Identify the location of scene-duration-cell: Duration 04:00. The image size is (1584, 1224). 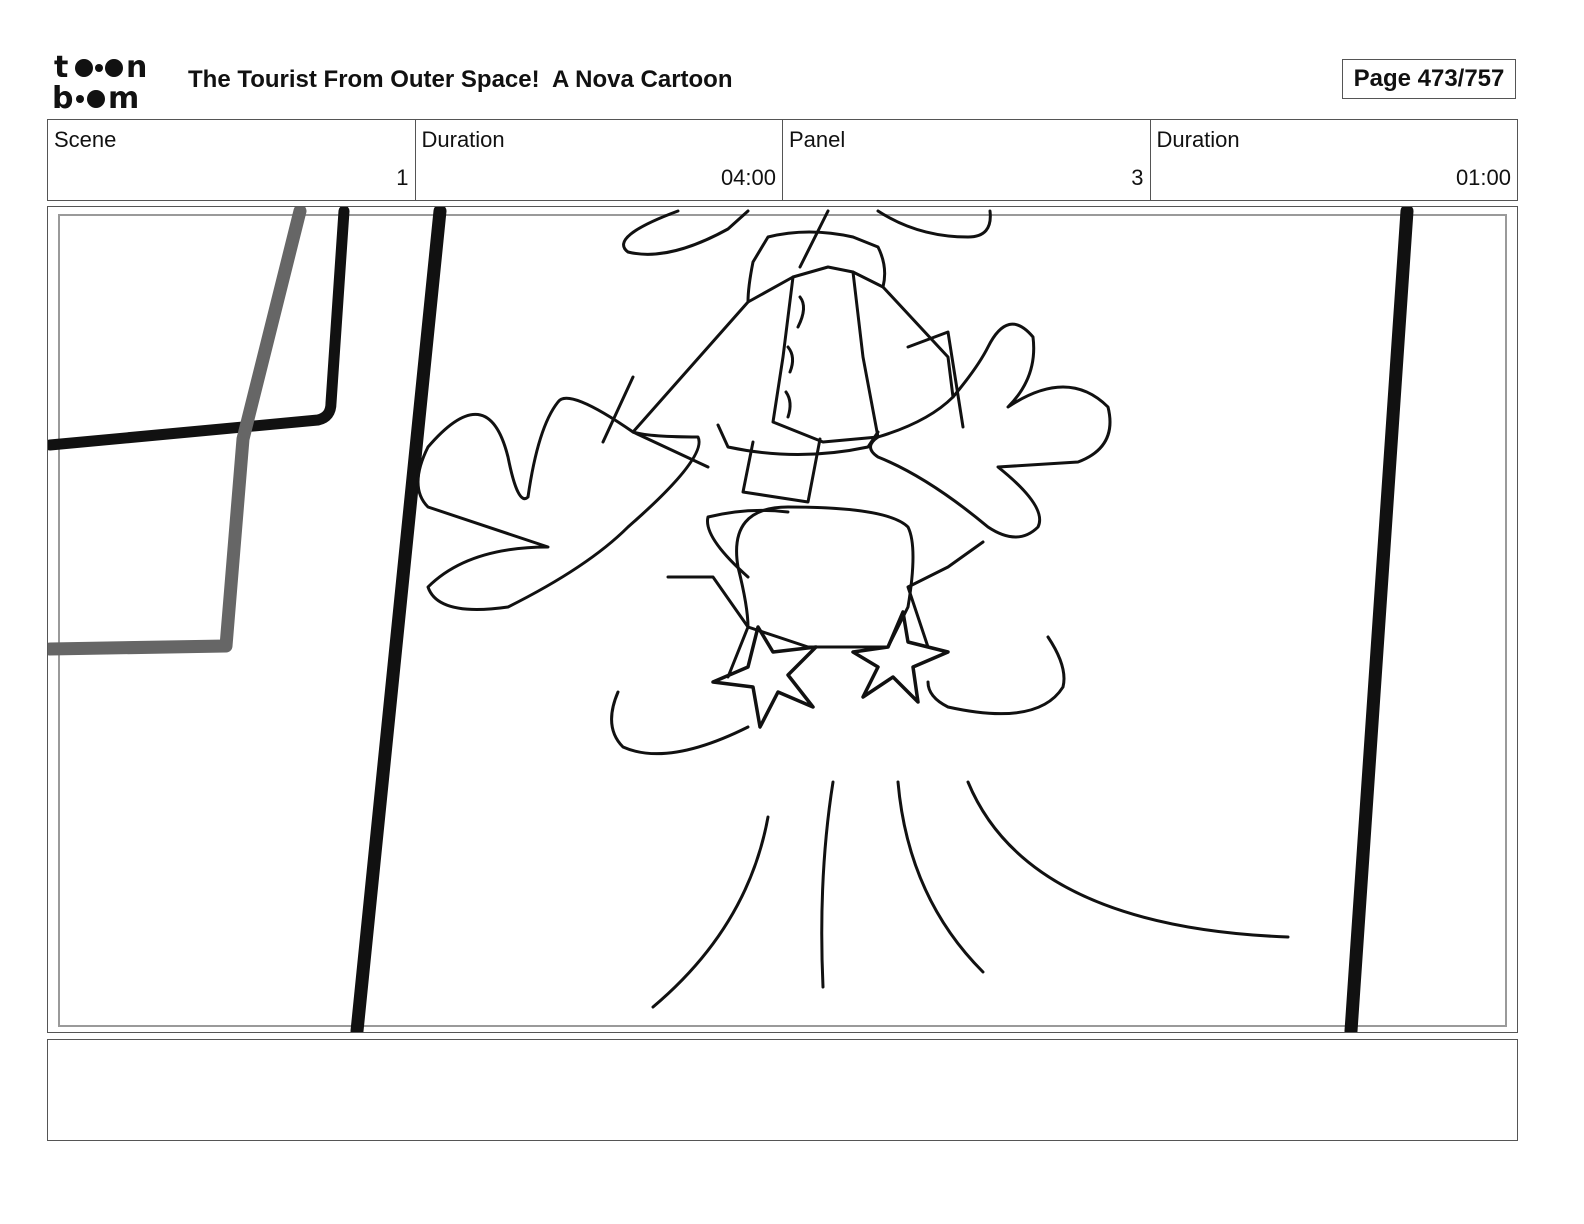
(599, 160).